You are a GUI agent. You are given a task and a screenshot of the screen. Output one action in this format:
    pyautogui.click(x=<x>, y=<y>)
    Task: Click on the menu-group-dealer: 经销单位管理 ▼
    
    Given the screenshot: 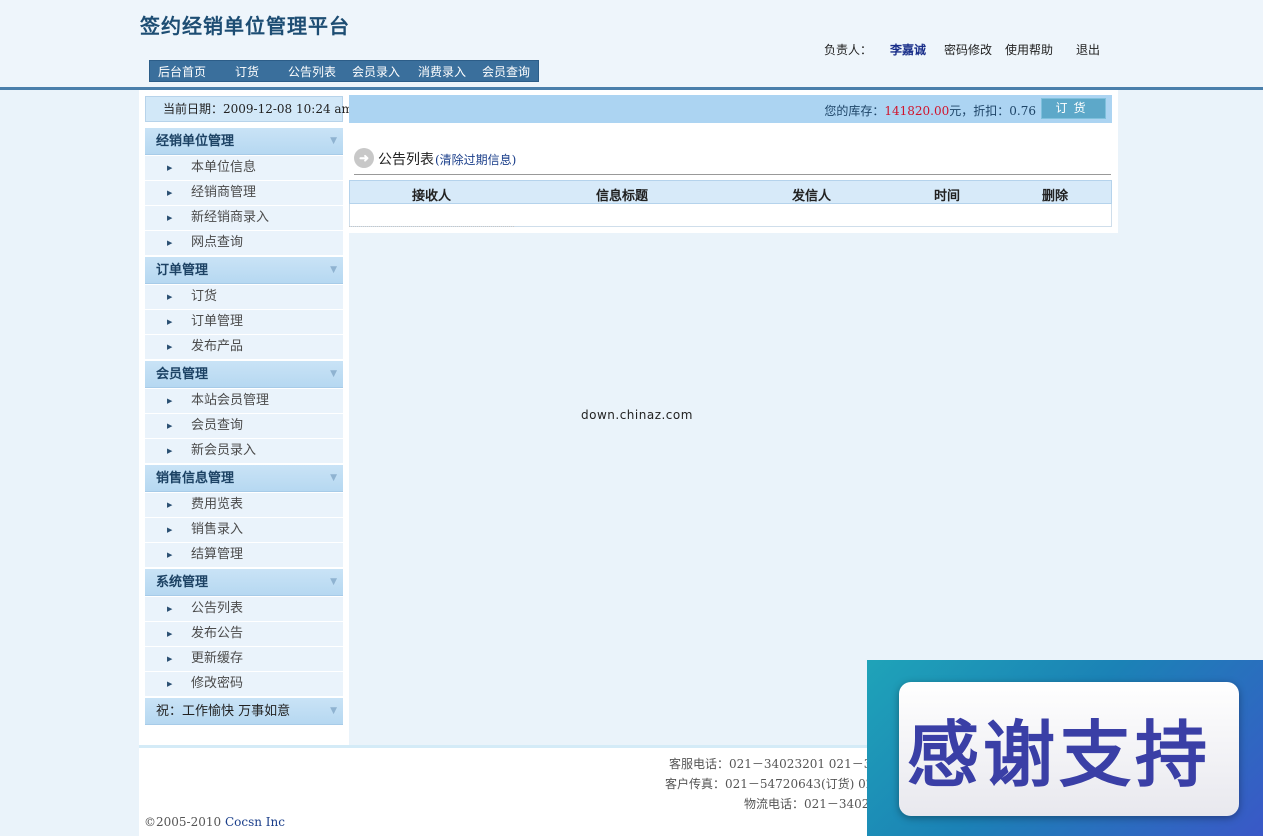 What is the action you would take?
    pyautogui.click(x=244, y=141)
    